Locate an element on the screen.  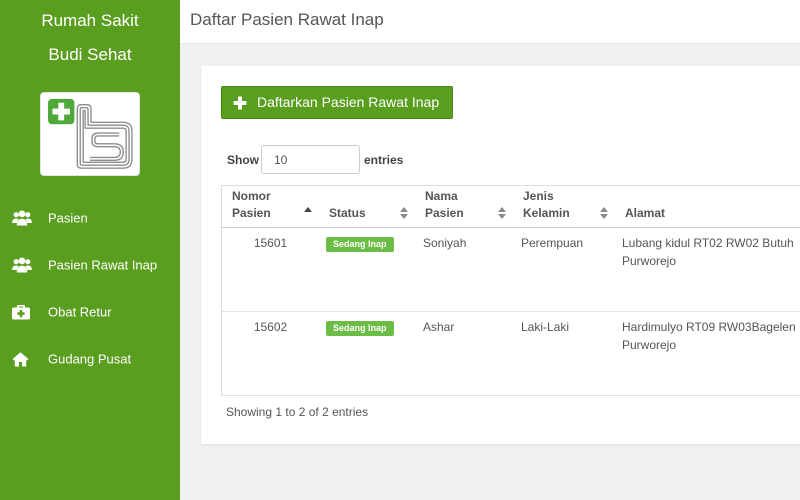
plus-icon is located at coordinates (240, 103).